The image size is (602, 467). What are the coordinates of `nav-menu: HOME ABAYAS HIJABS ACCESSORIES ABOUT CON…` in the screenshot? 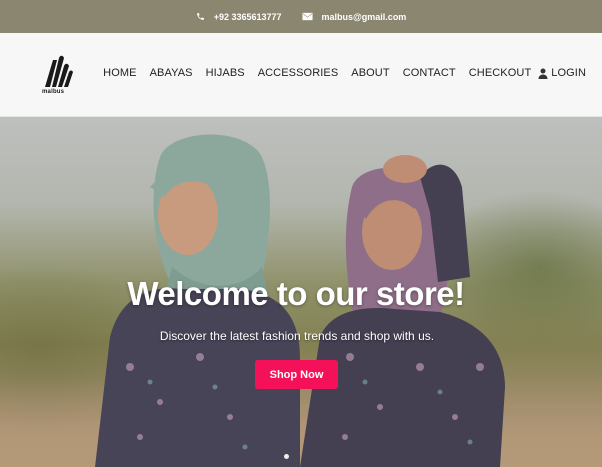 It's located at (338, 73).